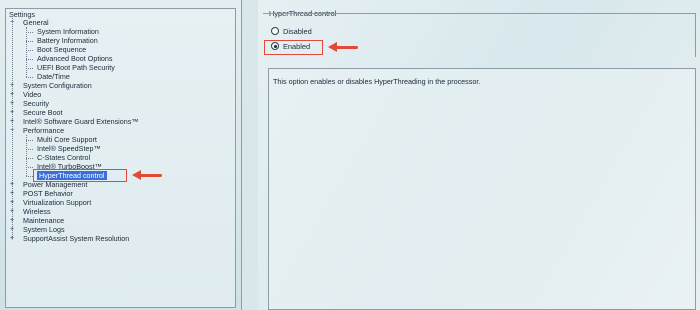 The image size is (700, 310). I want to click on tree-item-date-time: Date/Time, so click(53, 76).